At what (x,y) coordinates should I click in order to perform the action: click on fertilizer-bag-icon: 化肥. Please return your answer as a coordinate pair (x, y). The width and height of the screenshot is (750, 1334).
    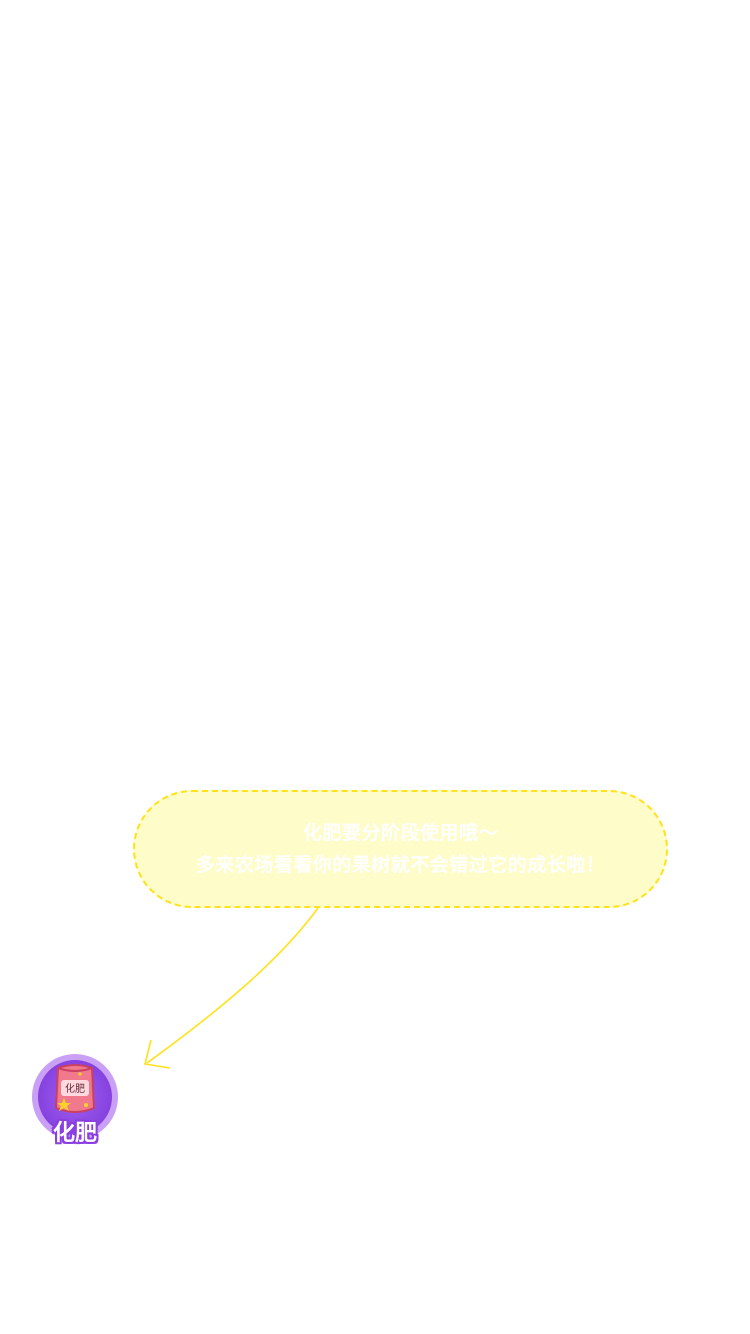
    Looking at the image, I should click on (75, 1088).